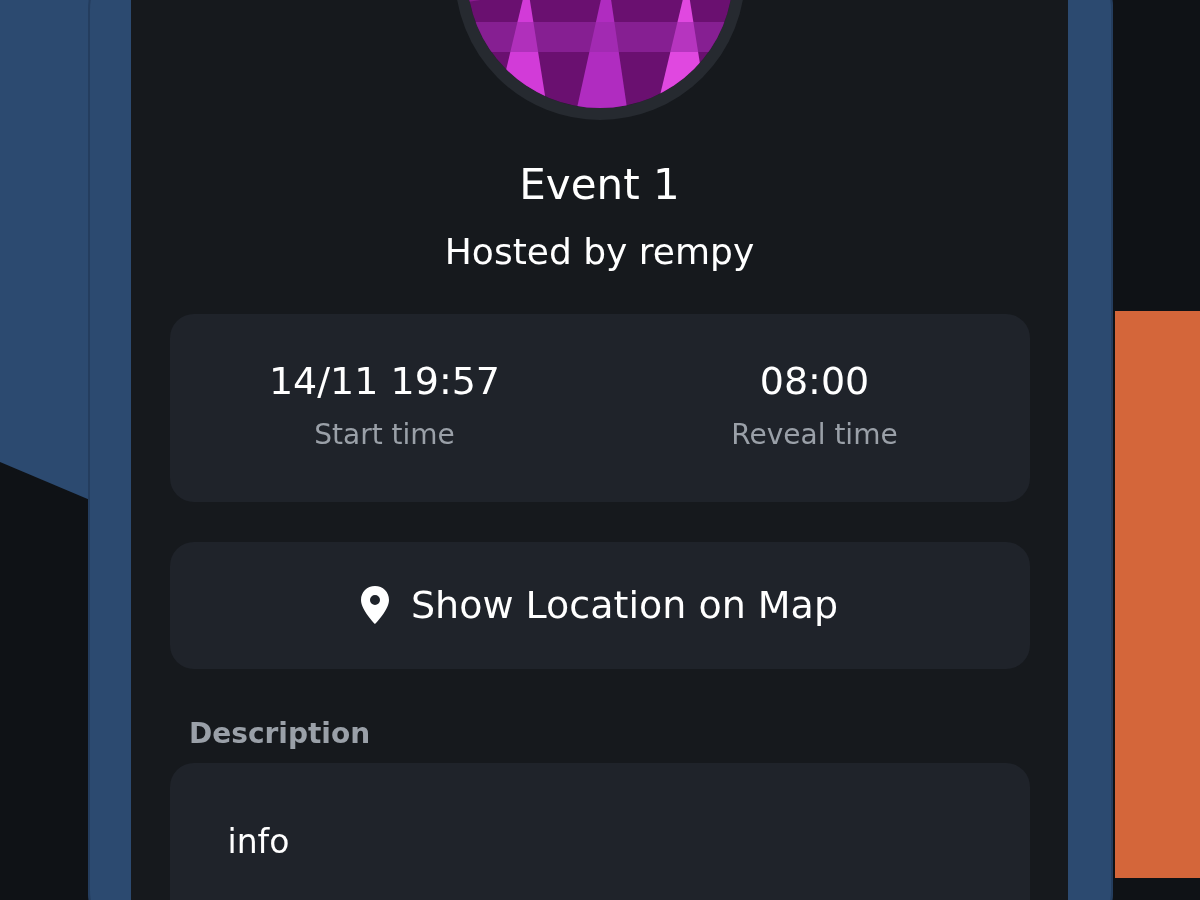 The height and width of the screenshot is (900, 1200). Describe the element at coordinates (375, 605) in the screenshot. I see `location-pin-icon` at that location.